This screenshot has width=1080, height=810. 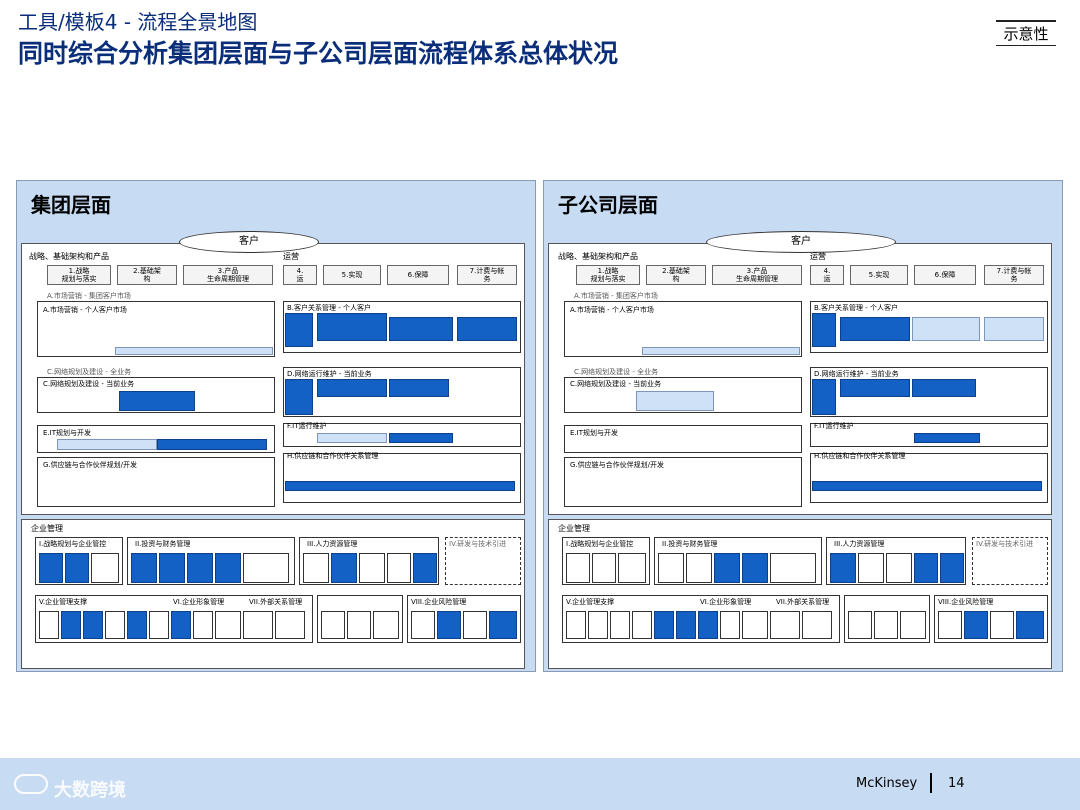 I want to click on market-personal-label: A.市场营销 - 个人客户市场, so click(x=85, y=310).